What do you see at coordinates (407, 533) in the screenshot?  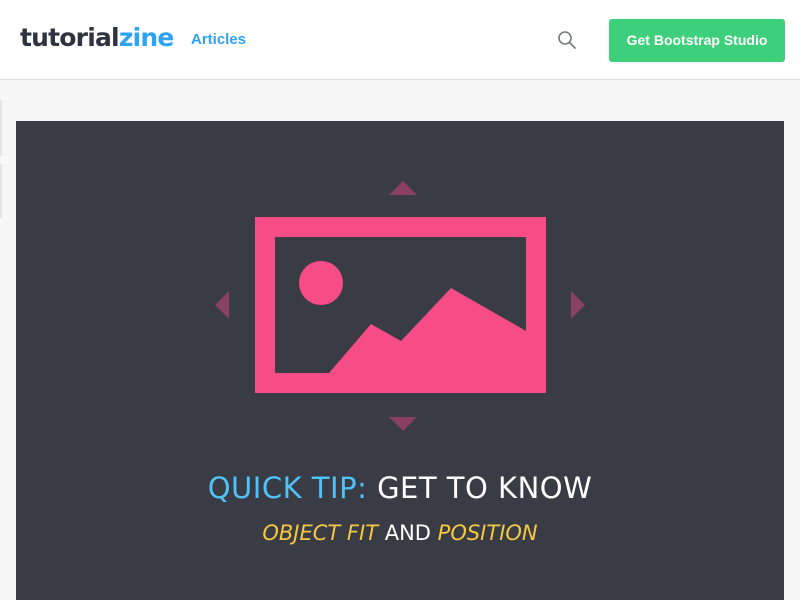 I see `subtitle-and: AND` at bounding box center [407, 533].